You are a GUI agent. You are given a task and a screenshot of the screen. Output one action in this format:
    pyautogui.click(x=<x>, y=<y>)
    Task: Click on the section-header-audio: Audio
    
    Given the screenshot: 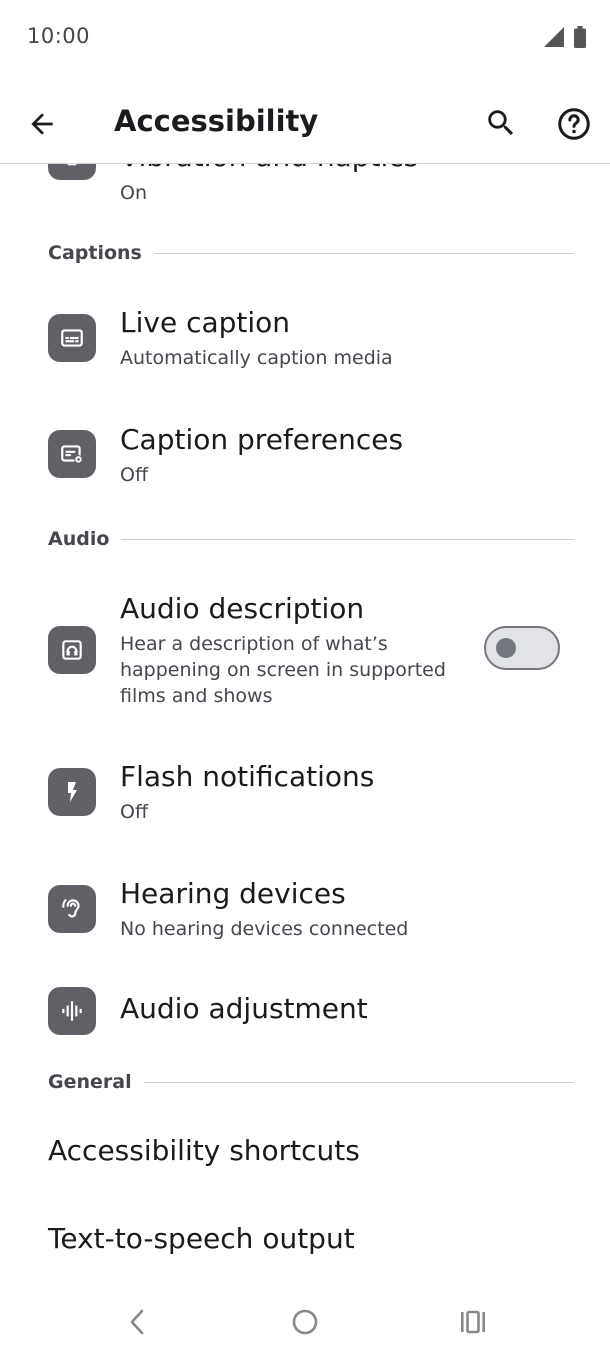 What is the action you would take?
    pyautogui.click(x=311, y=539)
    